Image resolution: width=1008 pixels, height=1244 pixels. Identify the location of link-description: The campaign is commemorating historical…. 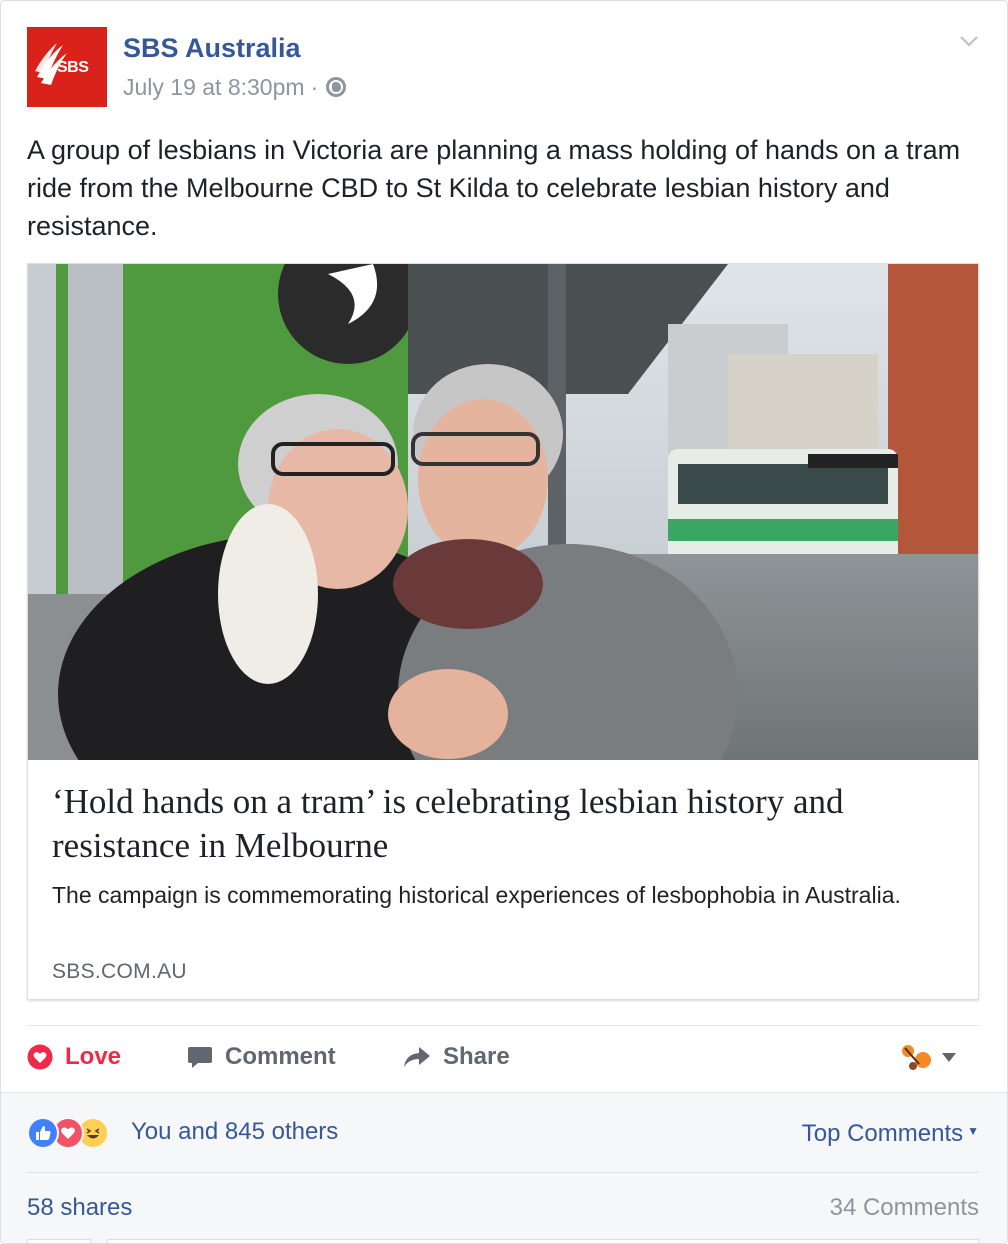
(476, 895).